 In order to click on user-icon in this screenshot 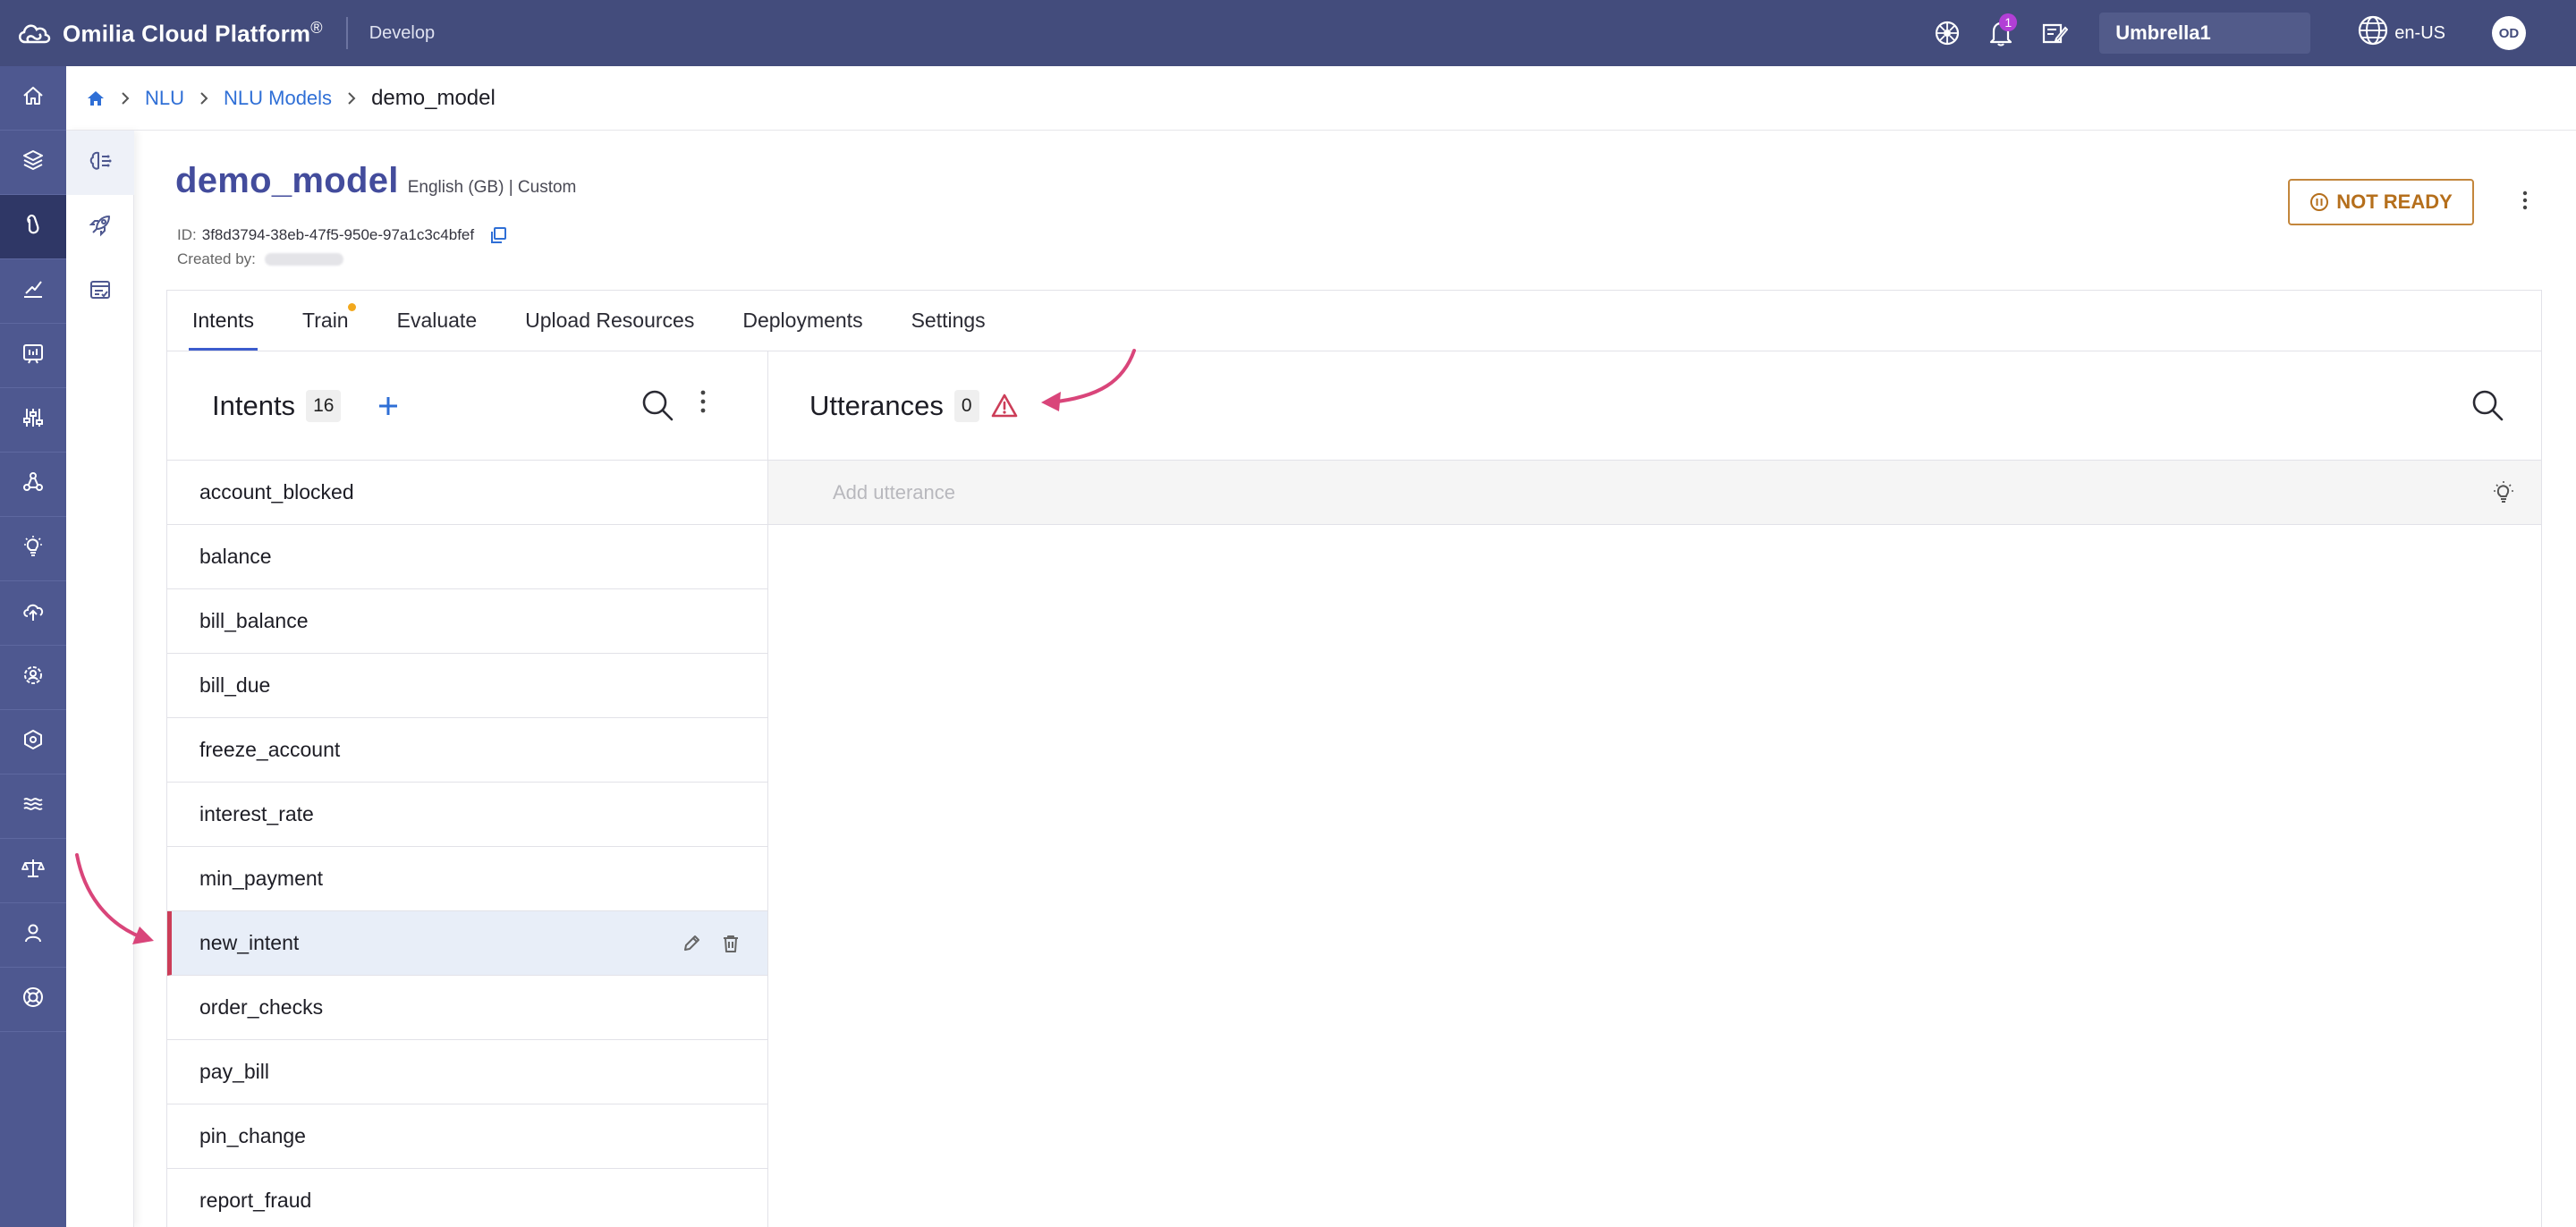, I will do `click(33, 935)`.